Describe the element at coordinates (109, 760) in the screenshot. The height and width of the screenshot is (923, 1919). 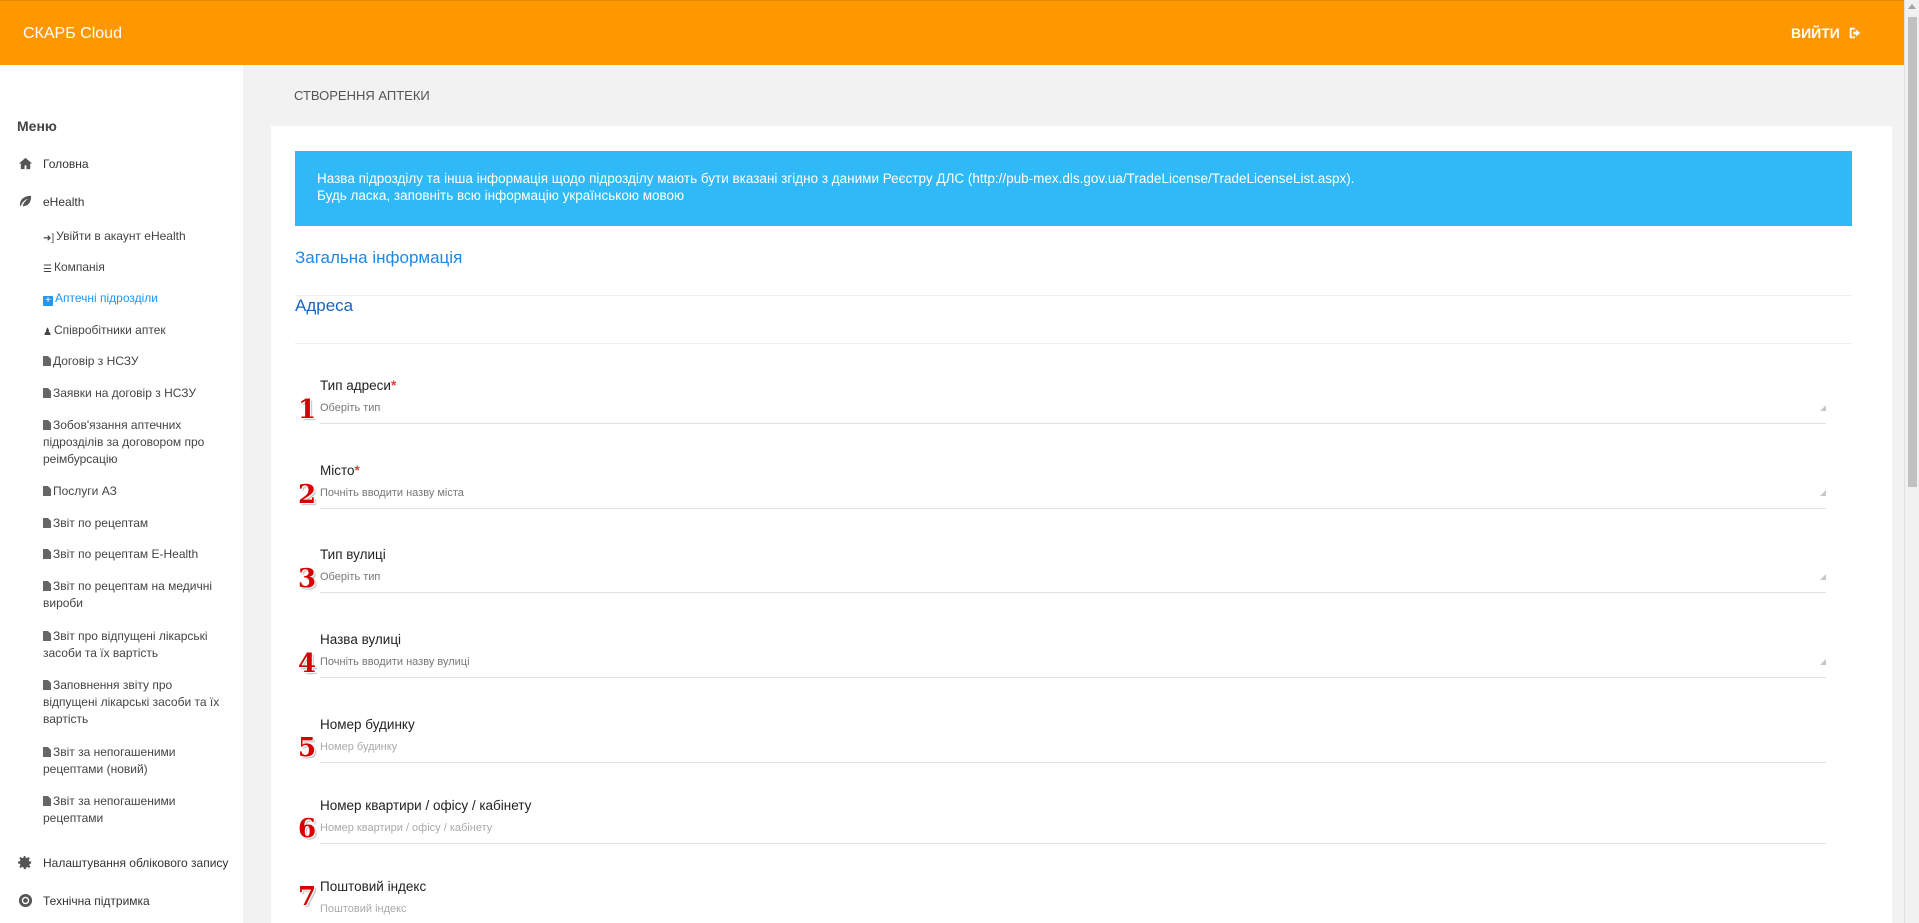
I see `sidebar-subitem-label: Звіт за непогашеними рецептами (новий)` at that location.